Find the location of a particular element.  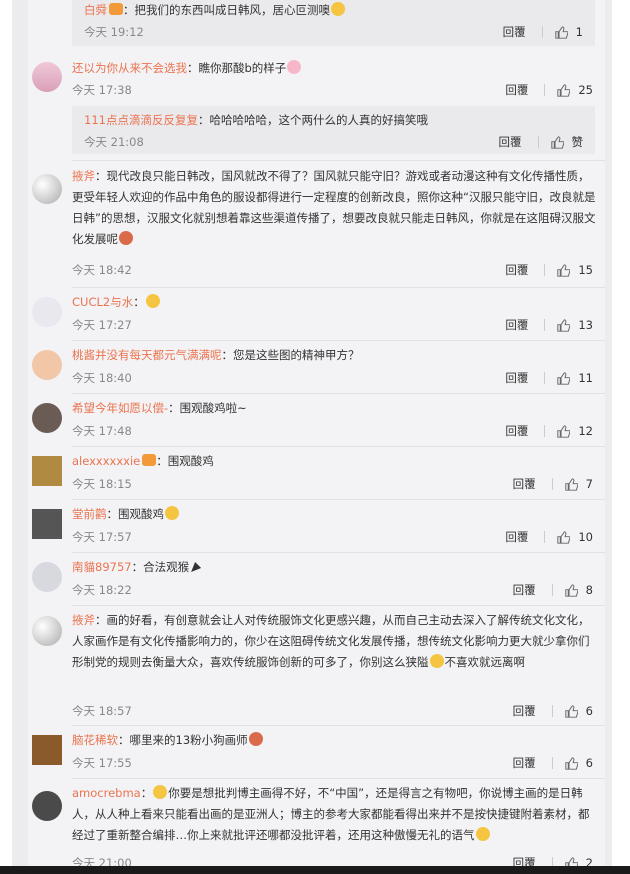

comment-text: 白舜 ：把我们的东西叫成日韩风，居心叵测噢 is located at coordinates (215, 10).